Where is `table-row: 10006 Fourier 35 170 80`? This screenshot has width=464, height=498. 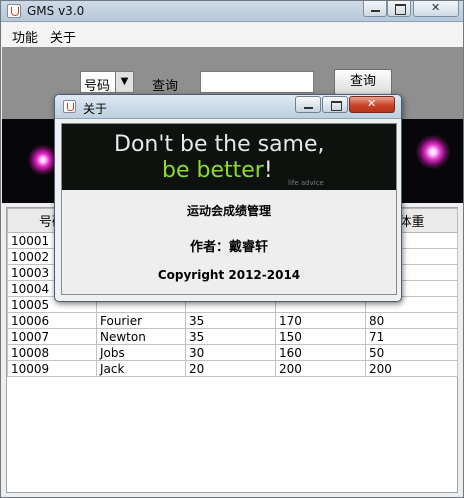
table-row: 10006 Fourier 35 170 80 is located at coordinates (232, 320).